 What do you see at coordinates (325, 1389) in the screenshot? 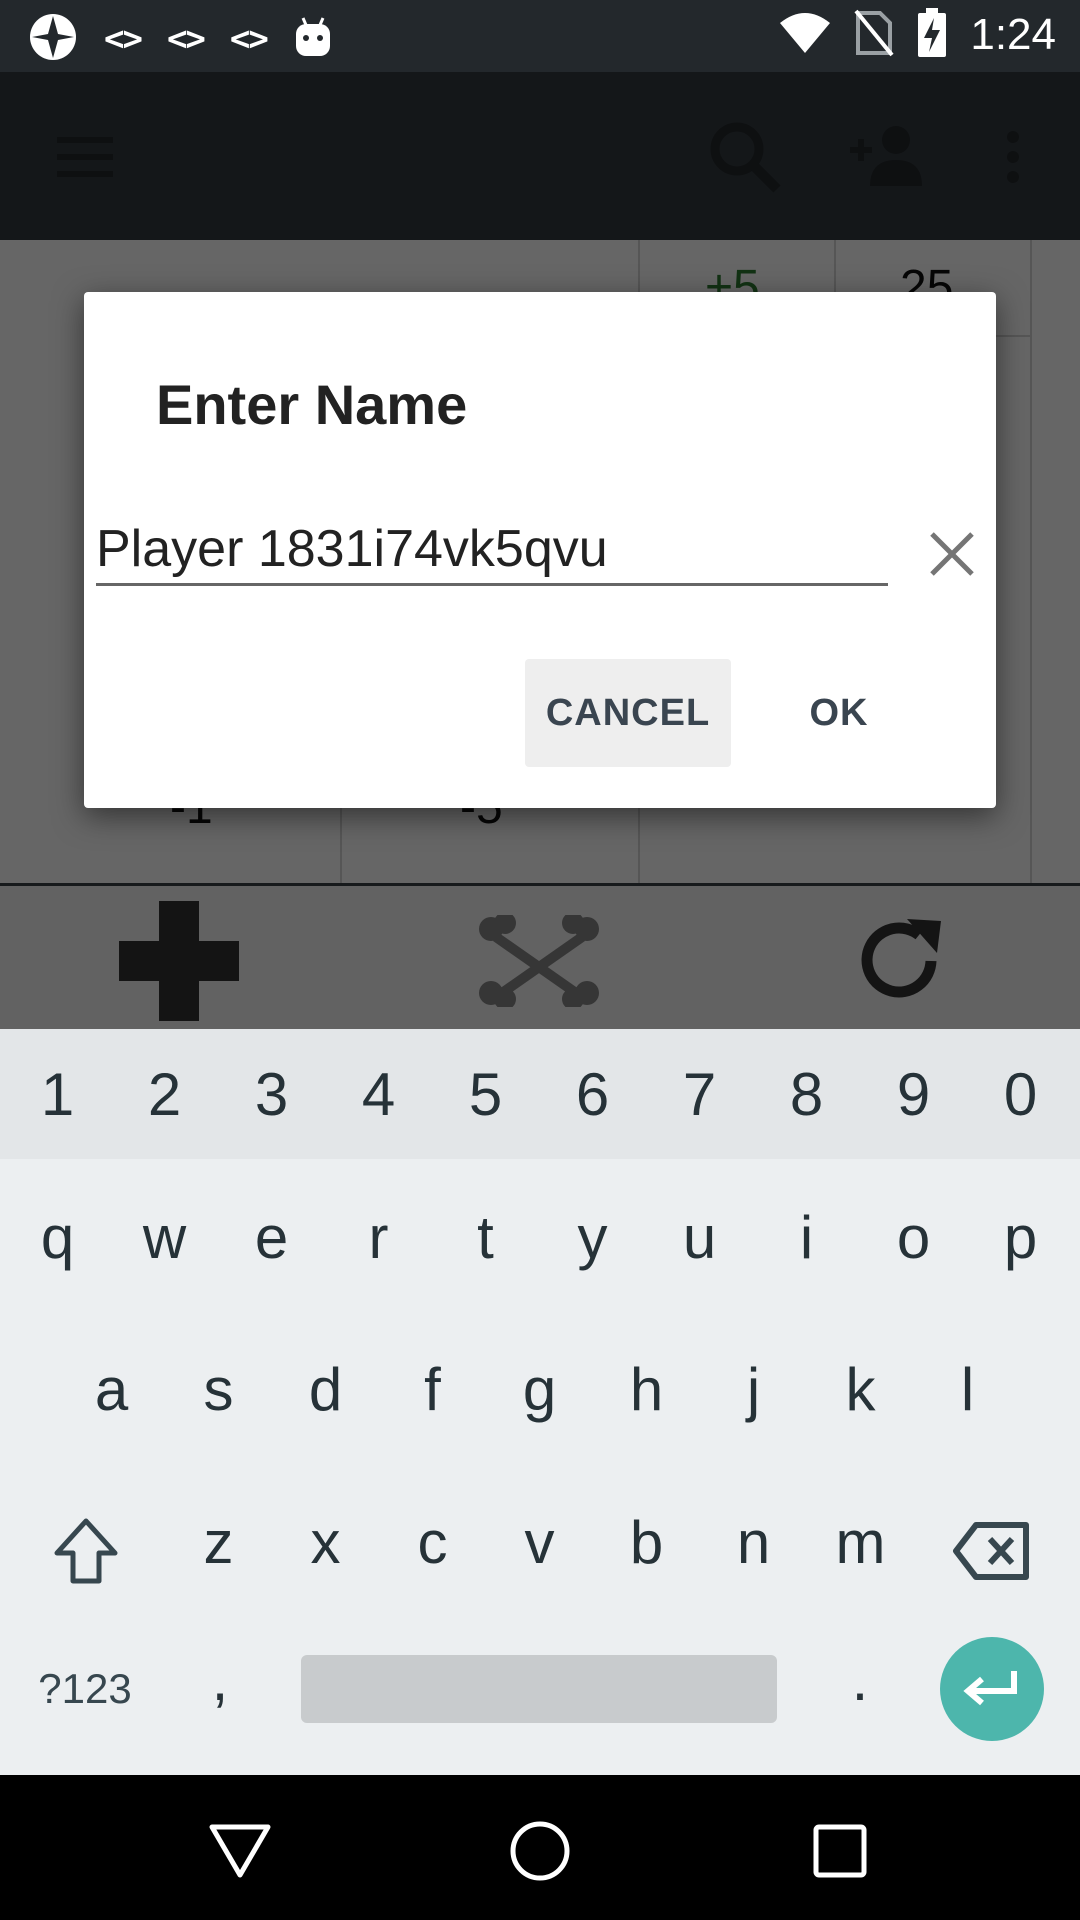
I see `key-d: d` at bounding box center [325, 1389].